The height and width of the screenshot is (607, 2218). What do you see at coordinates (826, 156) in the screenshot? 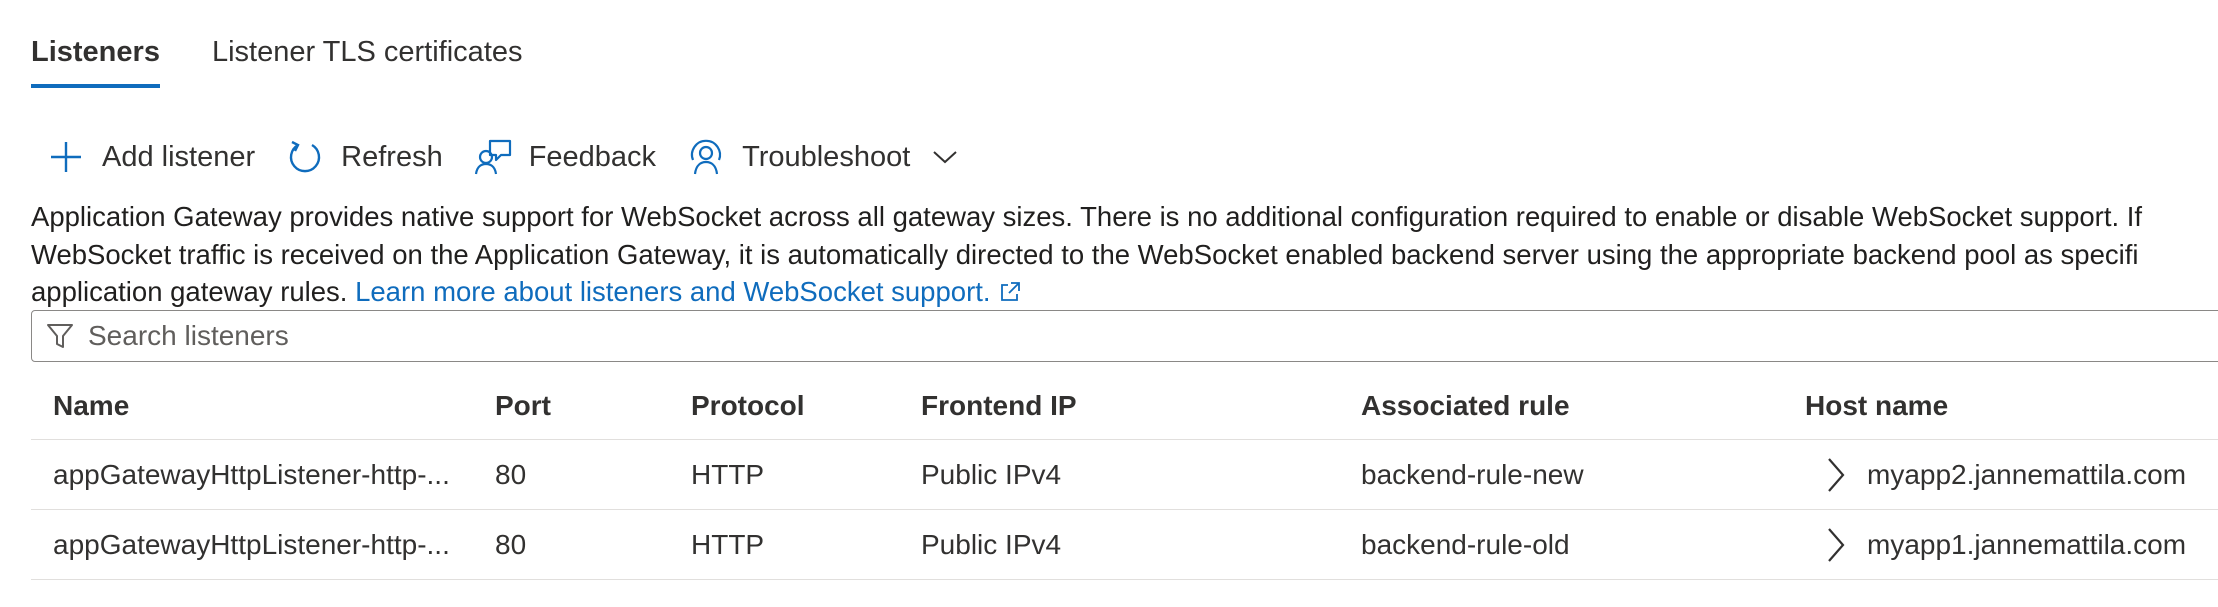
I see `troubleshoot-label: Troubleshoot` at bounding box center [826, 156].